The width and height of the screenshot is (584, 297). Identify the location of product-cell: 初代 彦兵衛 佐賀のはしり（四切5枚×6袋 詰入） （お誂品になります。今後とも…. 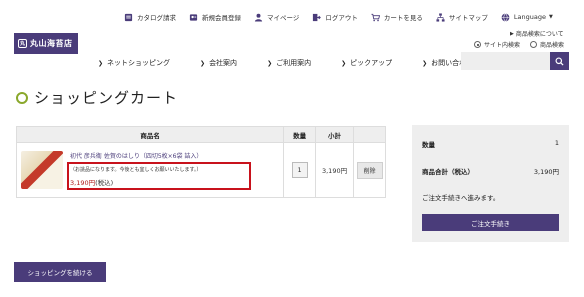
(150, 170).